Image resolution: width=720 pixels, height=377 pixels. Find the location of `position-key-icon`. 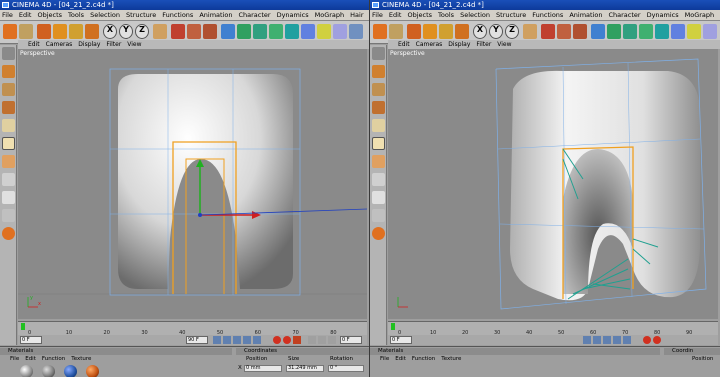

position-key-icon is located at coordinates (312, 340).